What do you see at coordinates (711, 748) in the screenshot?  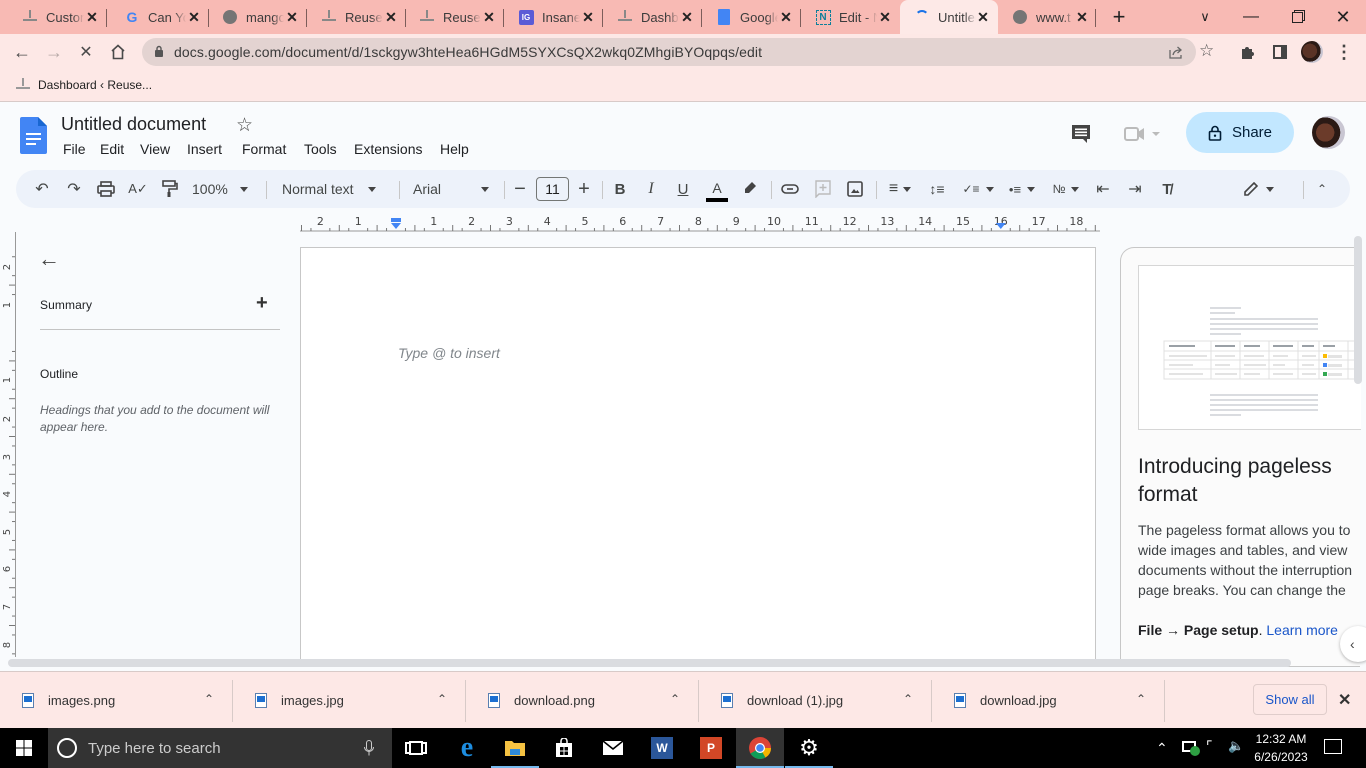 I see `powerpoint-app-icon: P` at bounding box center [711, 748].